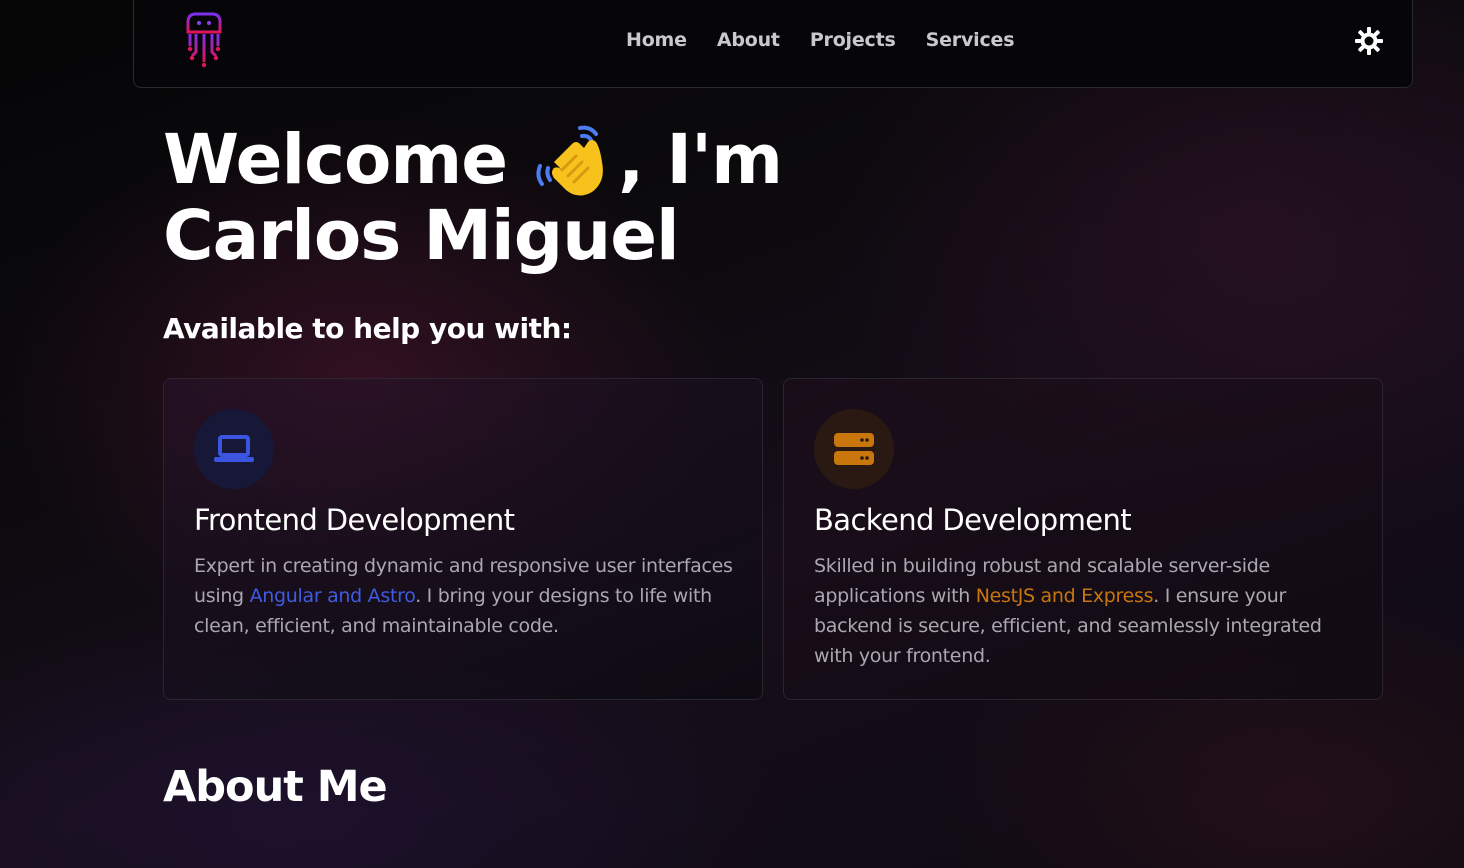  What do you see at coordinates (853, 40) in the screenshot?
I see `nav-projects-link: Projects` at bounding box center [853, 40].